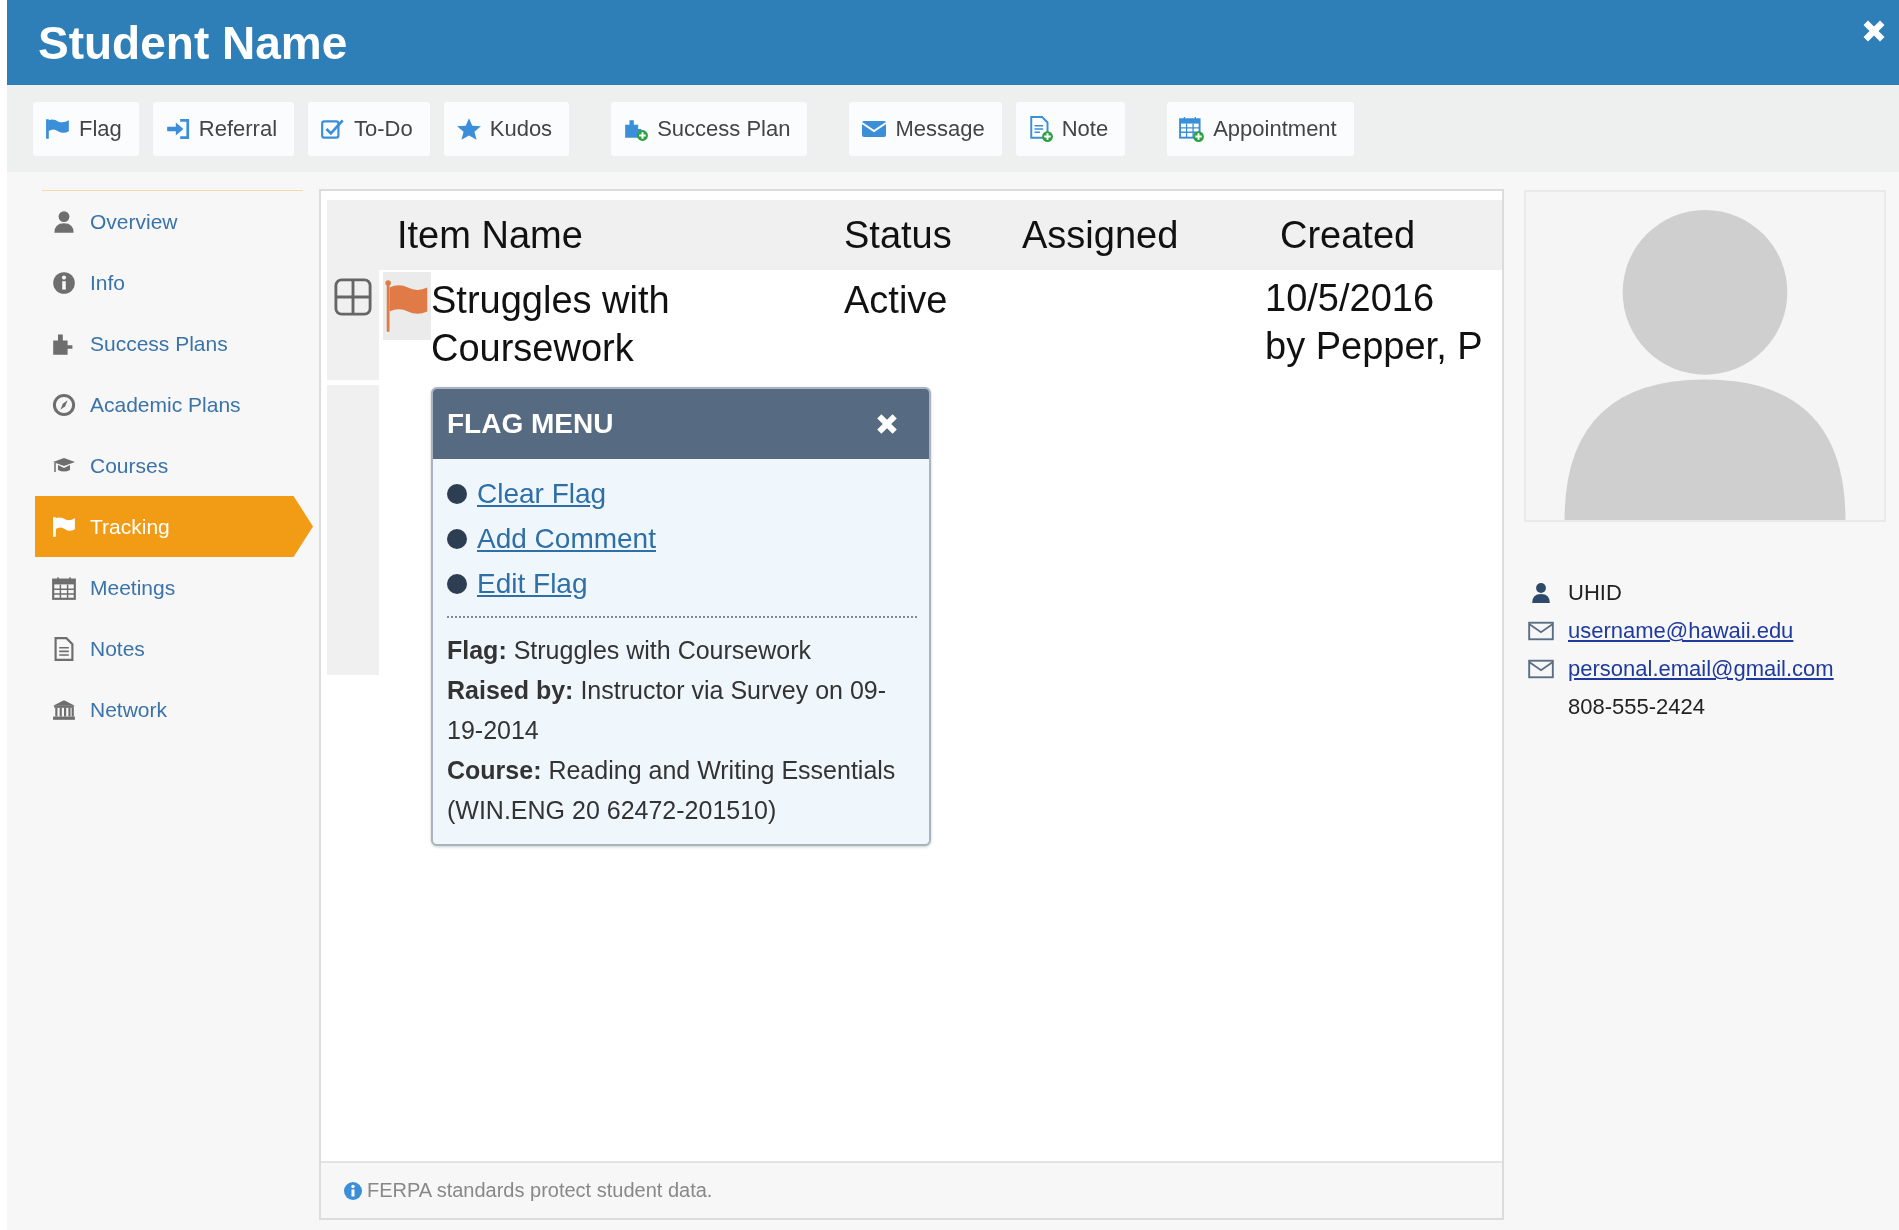  Describe the element at coordinates (174, 648) in the screenshot. I see `sidebar-item: Notes` at that location.